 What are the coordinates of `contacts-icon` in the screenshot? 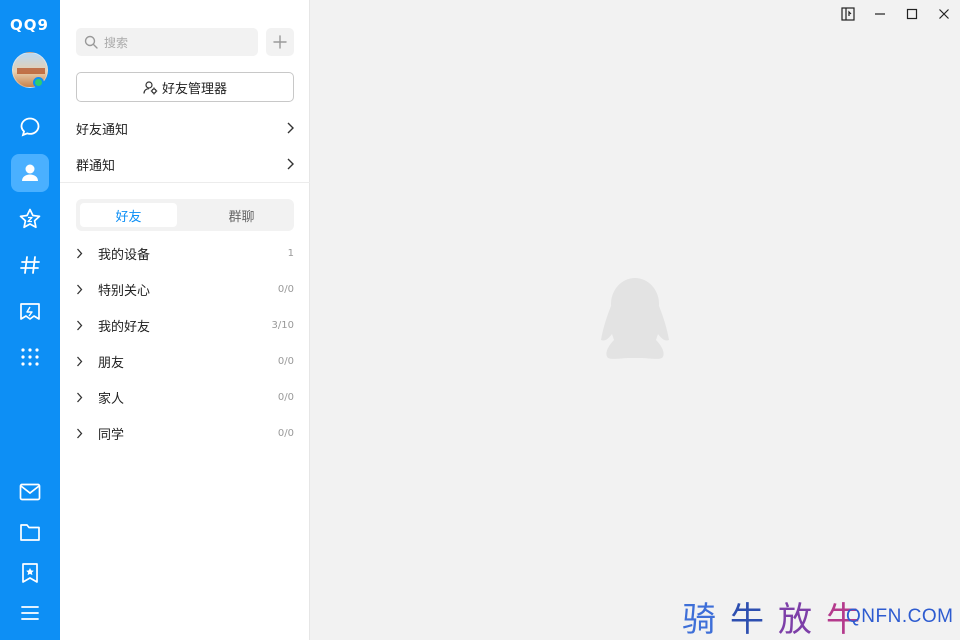 It's located at (30, 173).